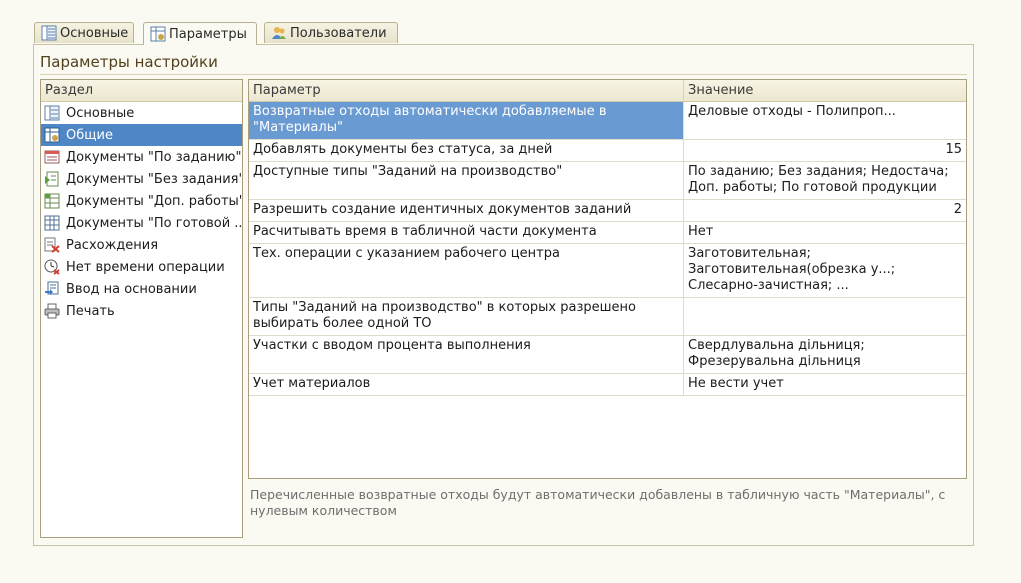 This screenshot has height=583, width=1021. Describe the element at coordinates (52, 311) in the screenshot. I see `printer-icon` at that location.